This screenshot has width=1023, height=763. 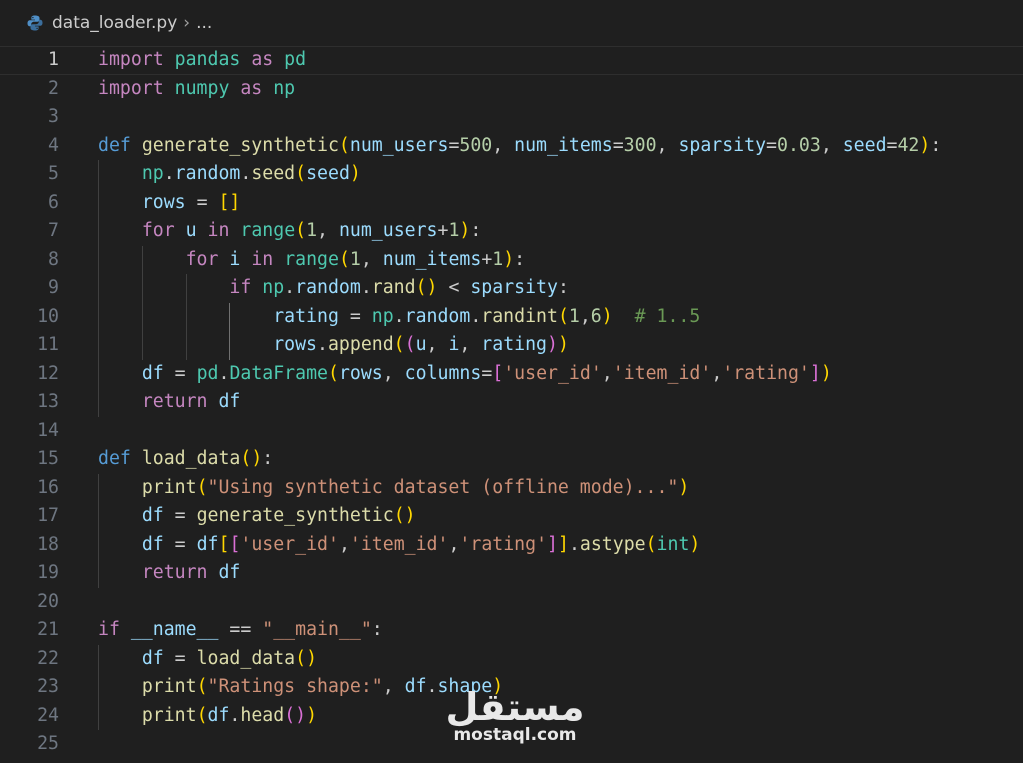 I want to click on code-line: 8 for i in range(1, num_items+1):, so click(x=511, y=260).